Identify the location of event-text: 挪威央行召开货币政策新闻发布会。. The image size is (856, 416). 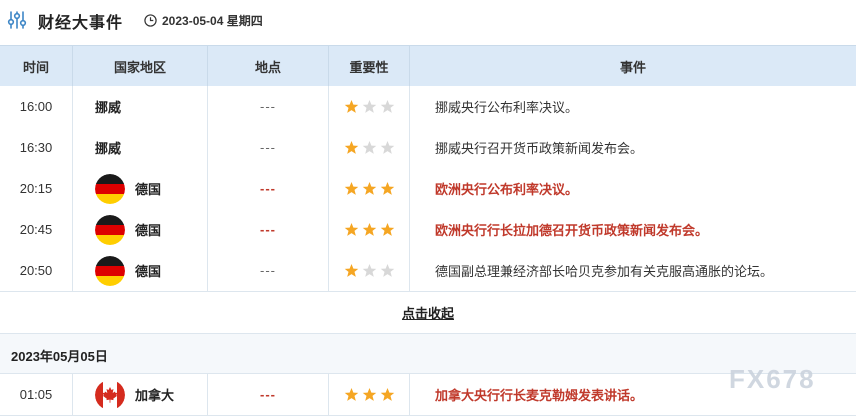
(539, 148).